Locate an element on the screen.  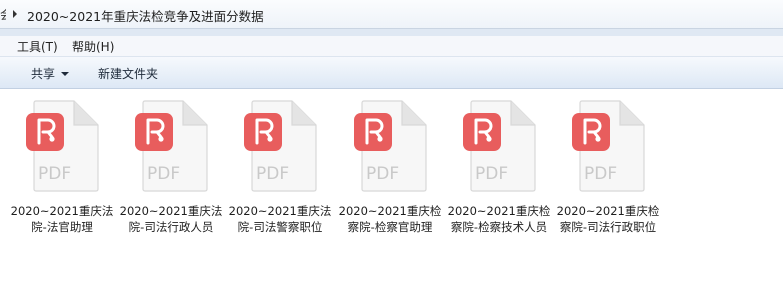
new-folder-button: 新建文件夹 is located at coordinates (128, 73).